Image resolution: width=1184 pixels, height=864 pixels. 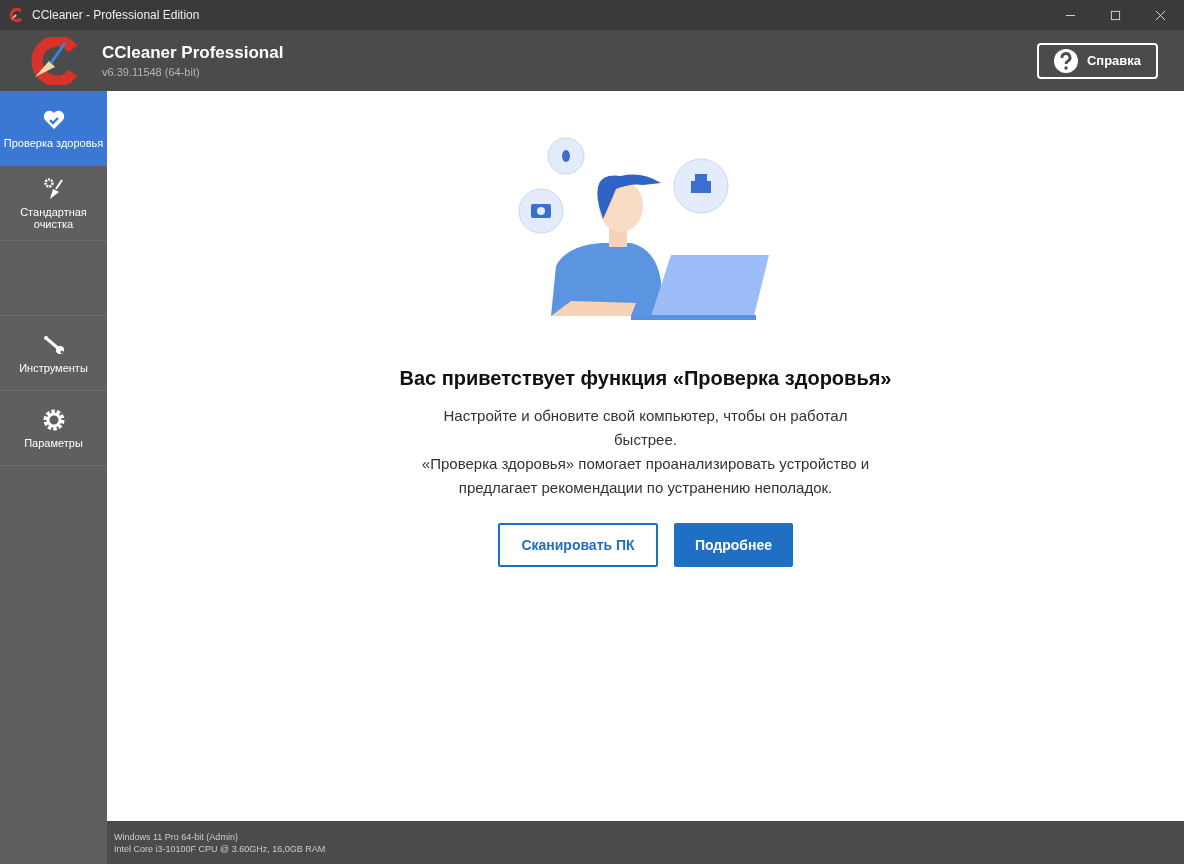 I want to click on help-icon, so click(x=1065, y=60).